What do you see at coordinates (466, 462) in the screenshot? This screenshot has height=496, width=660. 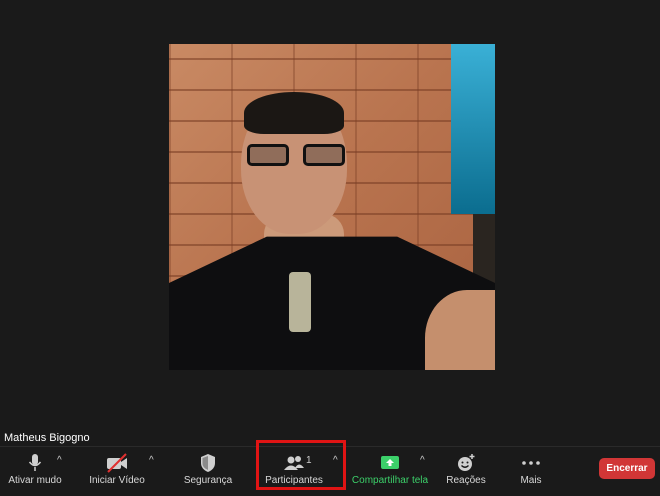 I see `emoji-add-icon` at bounding box center [466, 462].